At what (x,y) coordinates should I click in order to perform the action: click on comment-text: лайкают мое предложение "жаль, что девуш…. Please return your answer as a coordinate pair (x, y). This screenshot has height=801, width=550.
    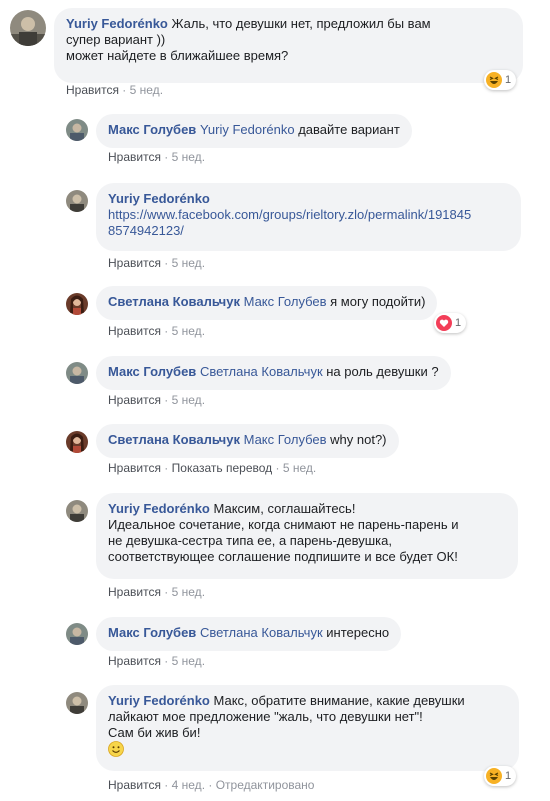
    Looking at the image, I should click on (265, 716).